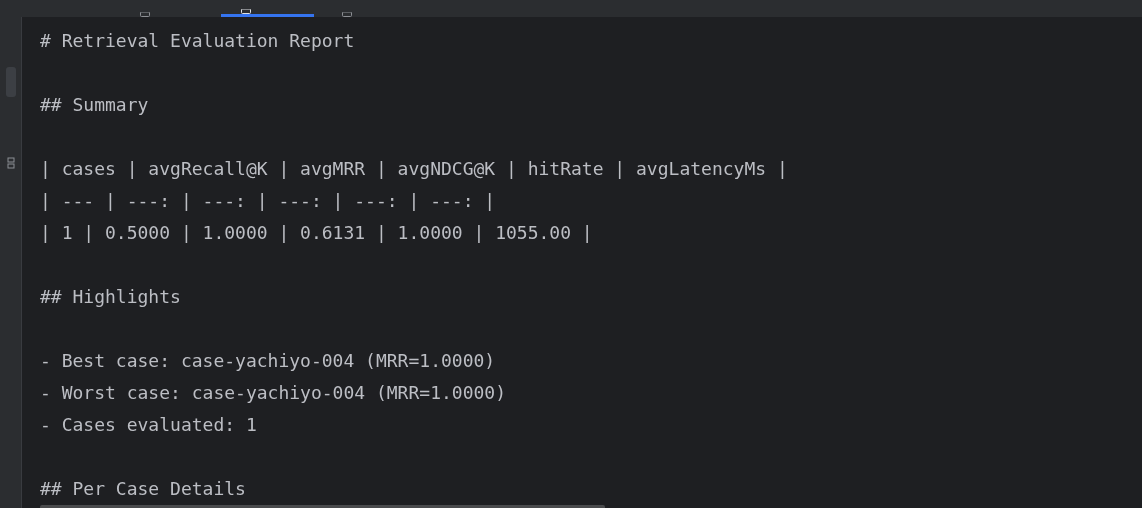  I want to click on code-line: ## Per Case Details, so click(143, 489).